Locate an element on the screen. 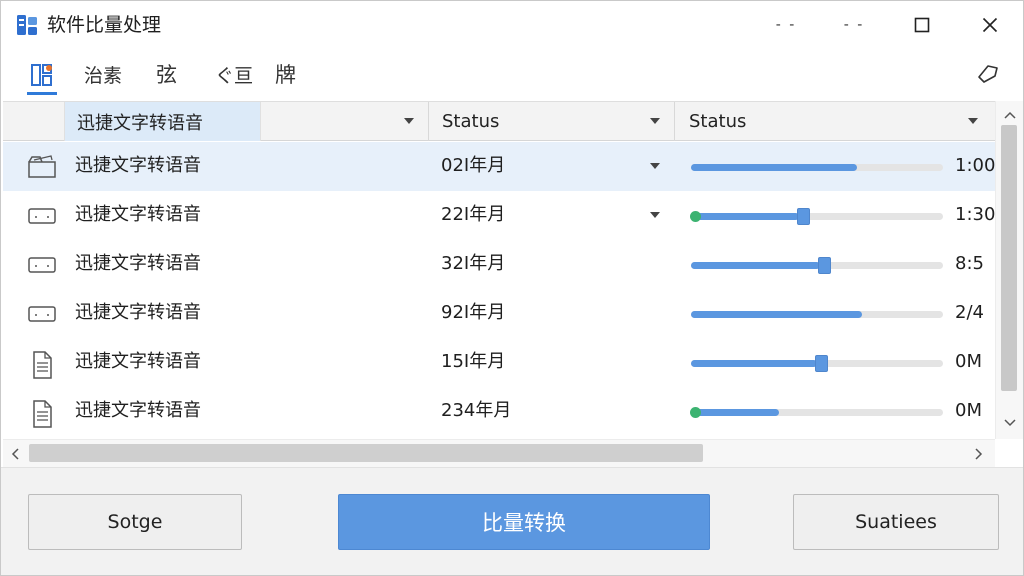 The height and width of the screenshot is (576, 1024). maximize-button is located at coordinates (922, 25).